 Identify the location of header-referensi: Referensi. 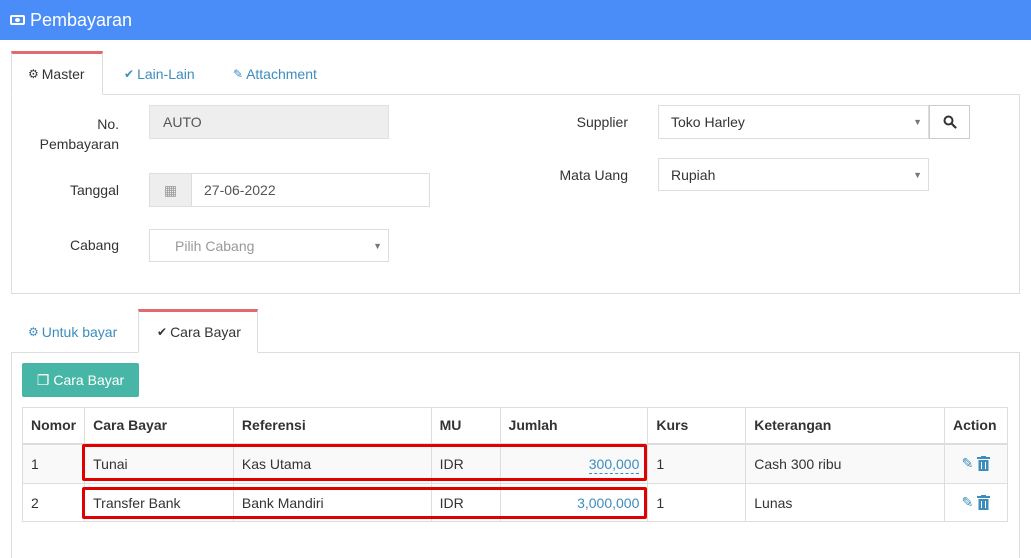
(332, 426).